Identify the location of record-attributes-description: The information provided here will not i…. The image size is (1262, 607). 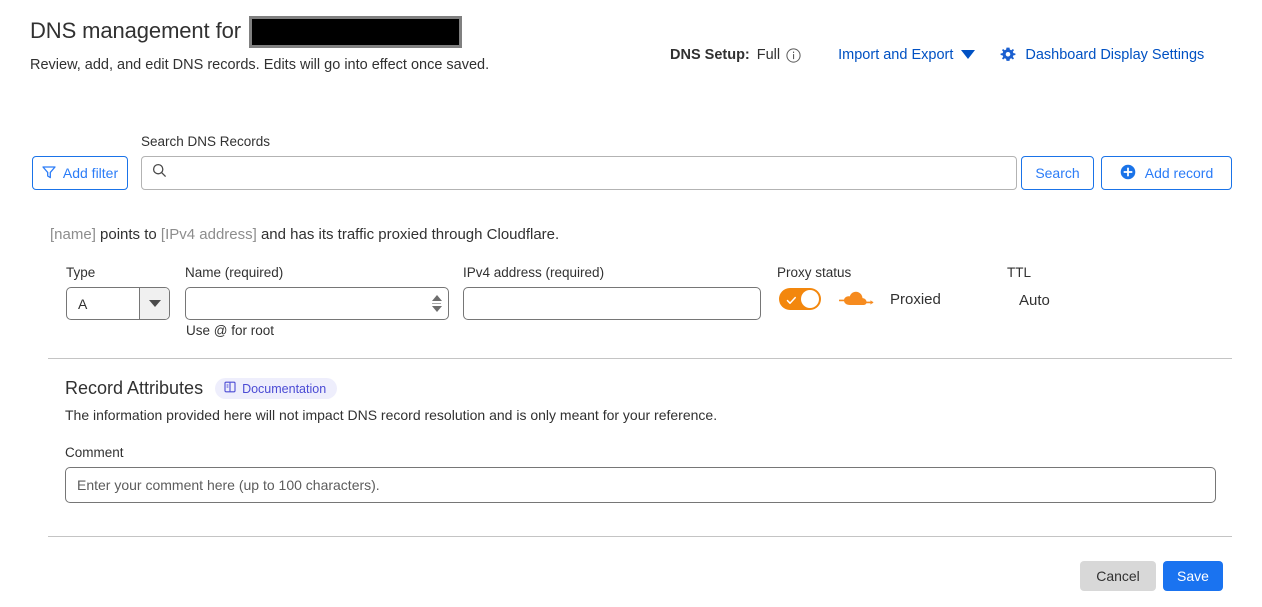
(391, 415).